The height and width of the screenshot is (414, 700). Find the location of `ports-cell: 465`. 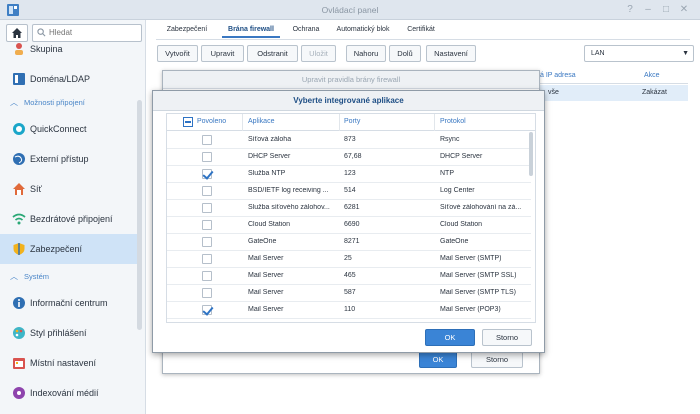

ports-cell: 465 is located at coordinates (350, 275).